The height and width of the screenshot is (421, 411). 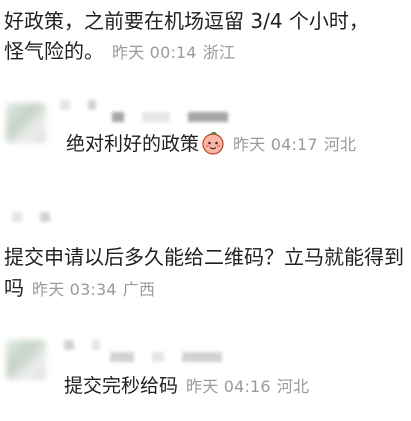 I want to click on comment-1-location: 浙江, so click(x=219, y=52).